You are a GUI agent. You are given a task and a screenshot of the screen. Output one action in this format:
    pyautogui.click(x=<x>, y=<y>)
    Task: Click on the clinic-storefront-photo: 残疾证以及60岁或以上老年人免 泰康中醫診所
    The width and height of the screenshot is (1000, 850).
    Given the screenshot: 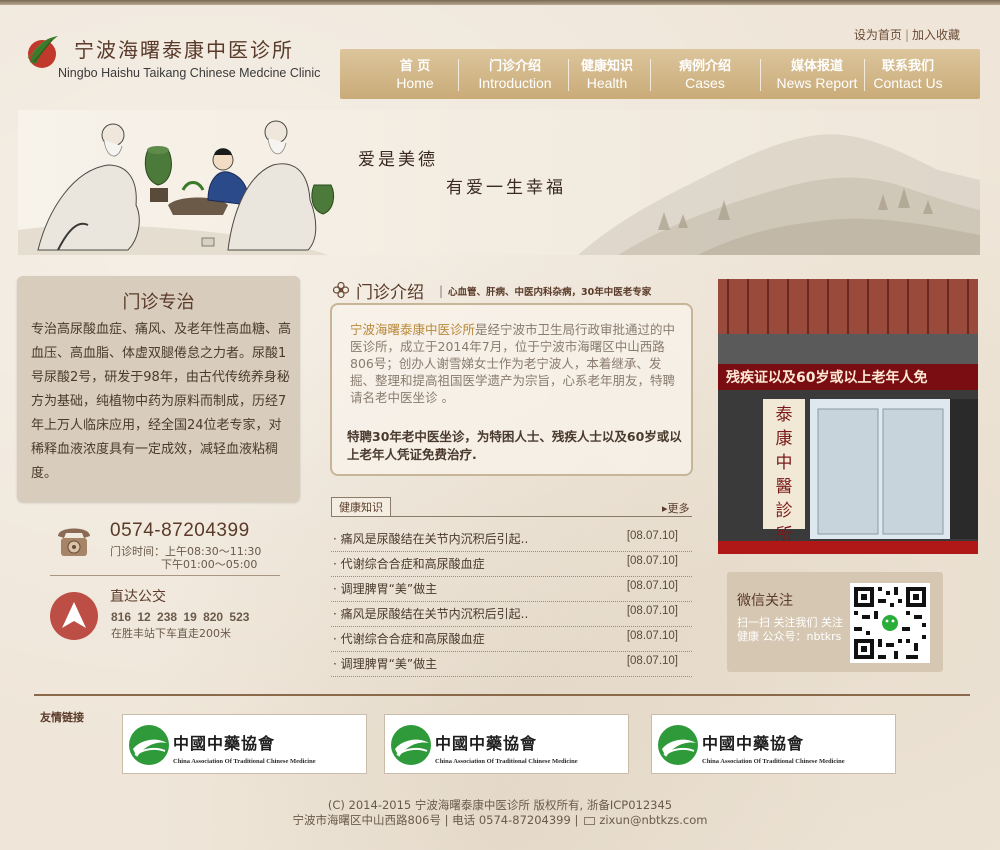 What is the action you would take?
    pyautogui.click(x=848, y=416)
    